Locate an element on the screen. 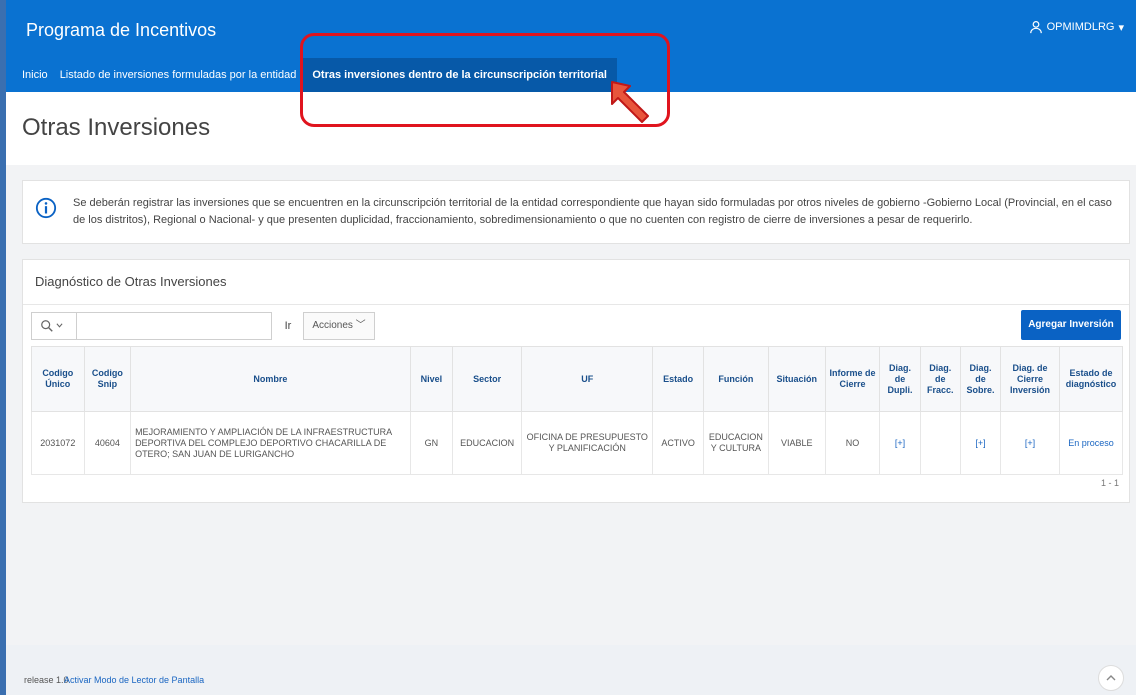  col-header-diag-fracc: Diag. de Fracc. is located at coordinates (940, 379).